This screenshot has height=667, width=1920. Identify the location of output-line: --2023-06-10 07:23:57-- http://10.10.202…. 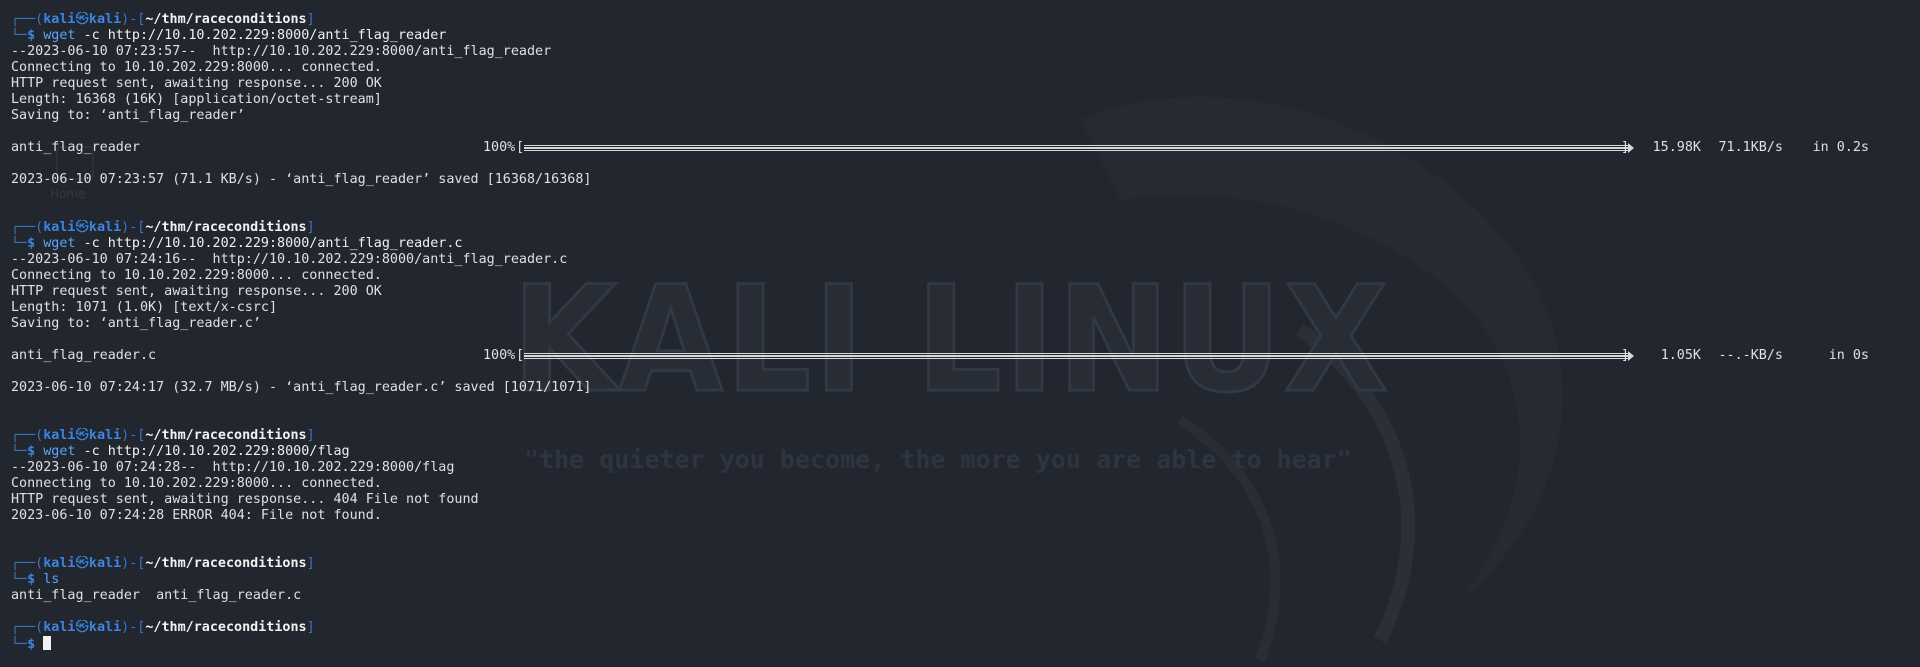
(281, 51).